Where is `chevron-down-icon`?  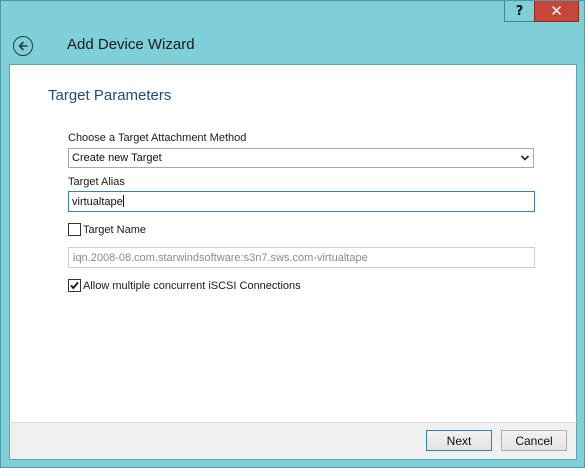 chevron-down-icon is located at coordinates (525, 158).